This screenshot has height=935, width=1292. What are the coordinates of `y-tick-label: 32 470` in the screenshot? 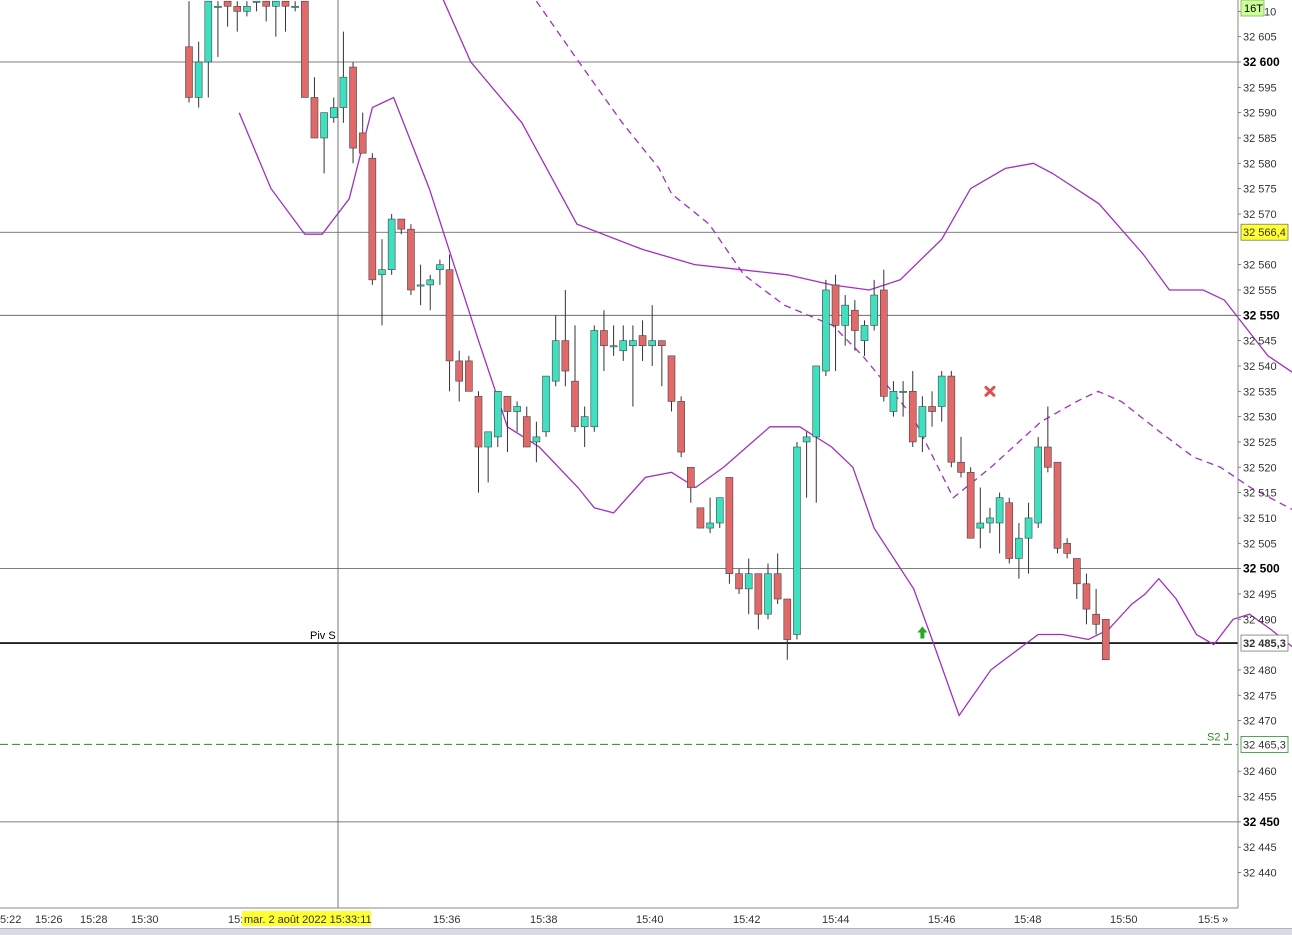 It's located at (1260, 722).